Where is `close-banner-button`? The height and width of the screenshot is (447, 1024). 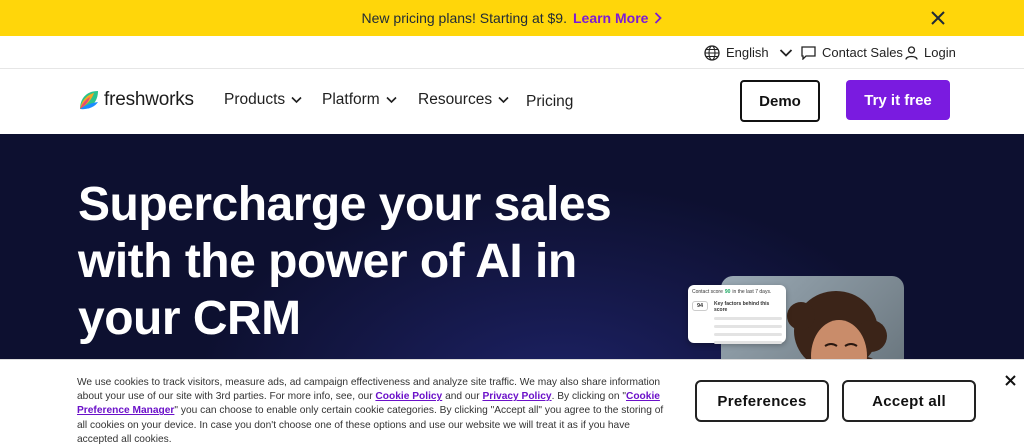
close-banner-button is located at coordinates (938, 18).